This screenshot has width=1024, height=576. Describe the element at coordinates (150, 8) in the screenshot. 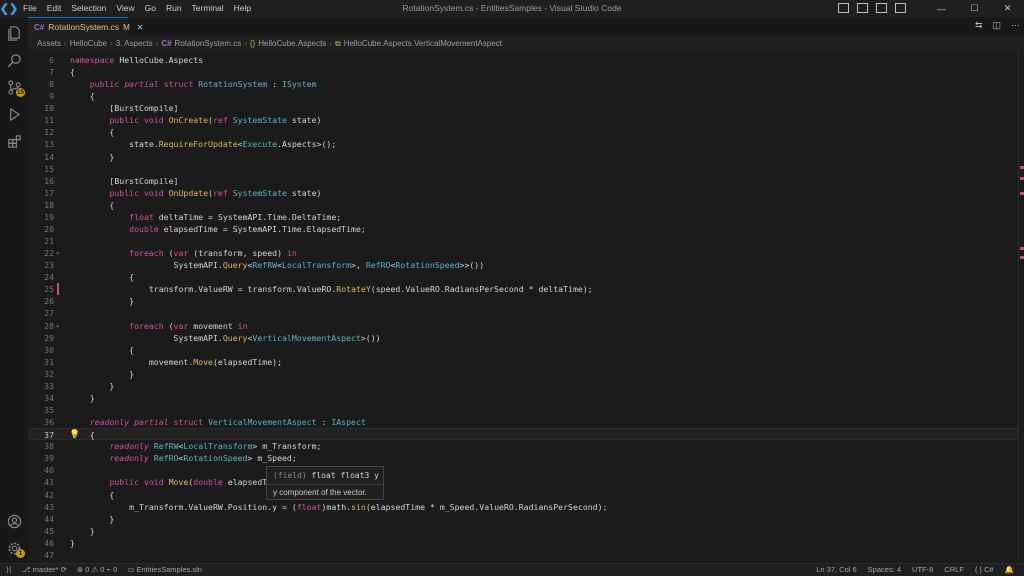

I see `menu-go: Go` at that location.